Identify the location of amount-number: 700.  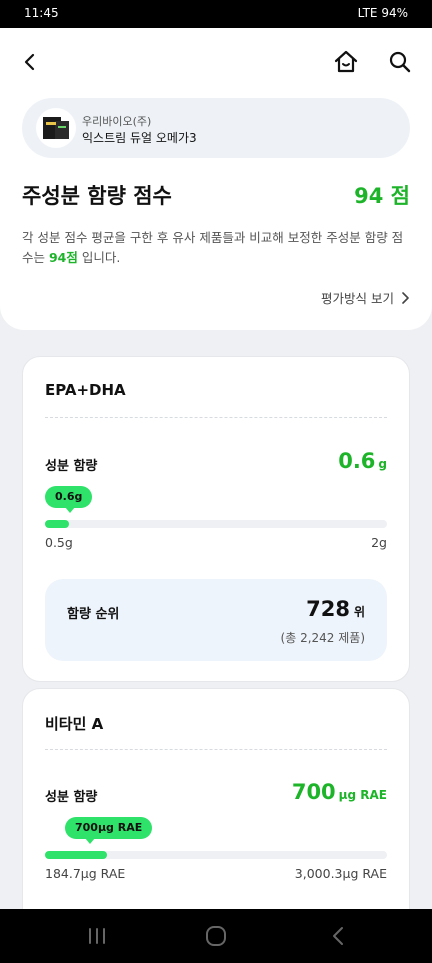
(313, 792).